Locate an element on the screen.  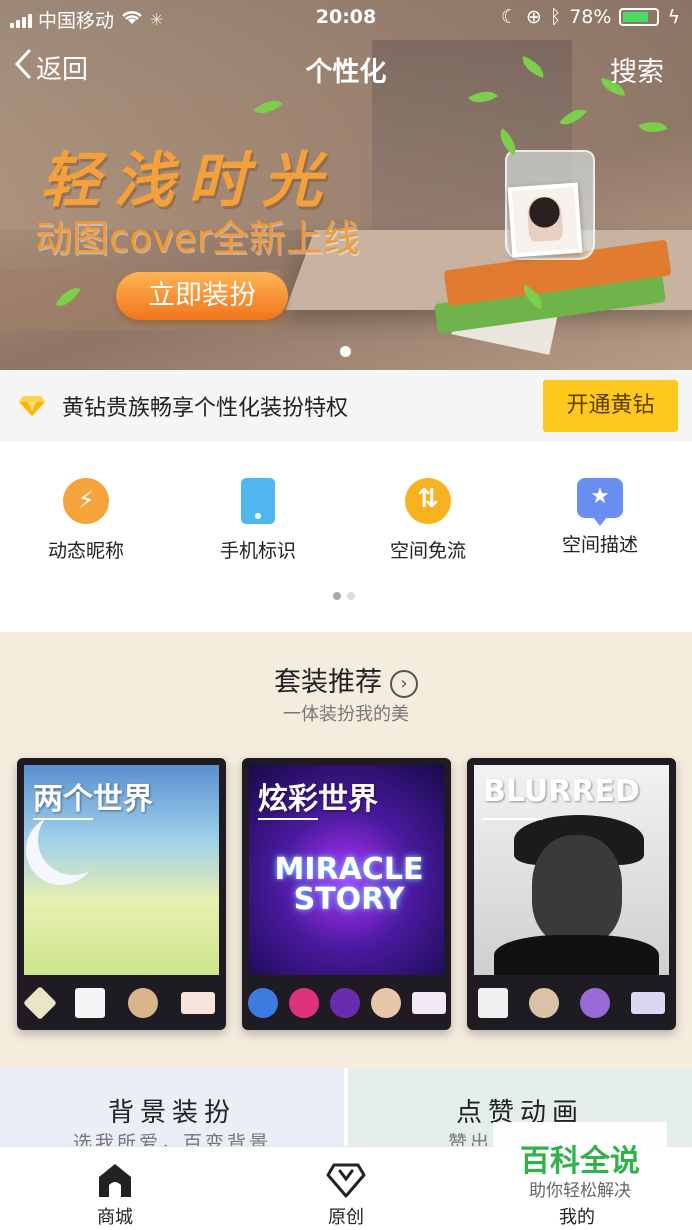
battery-percent: 78% is located at coordinates (590, 17).